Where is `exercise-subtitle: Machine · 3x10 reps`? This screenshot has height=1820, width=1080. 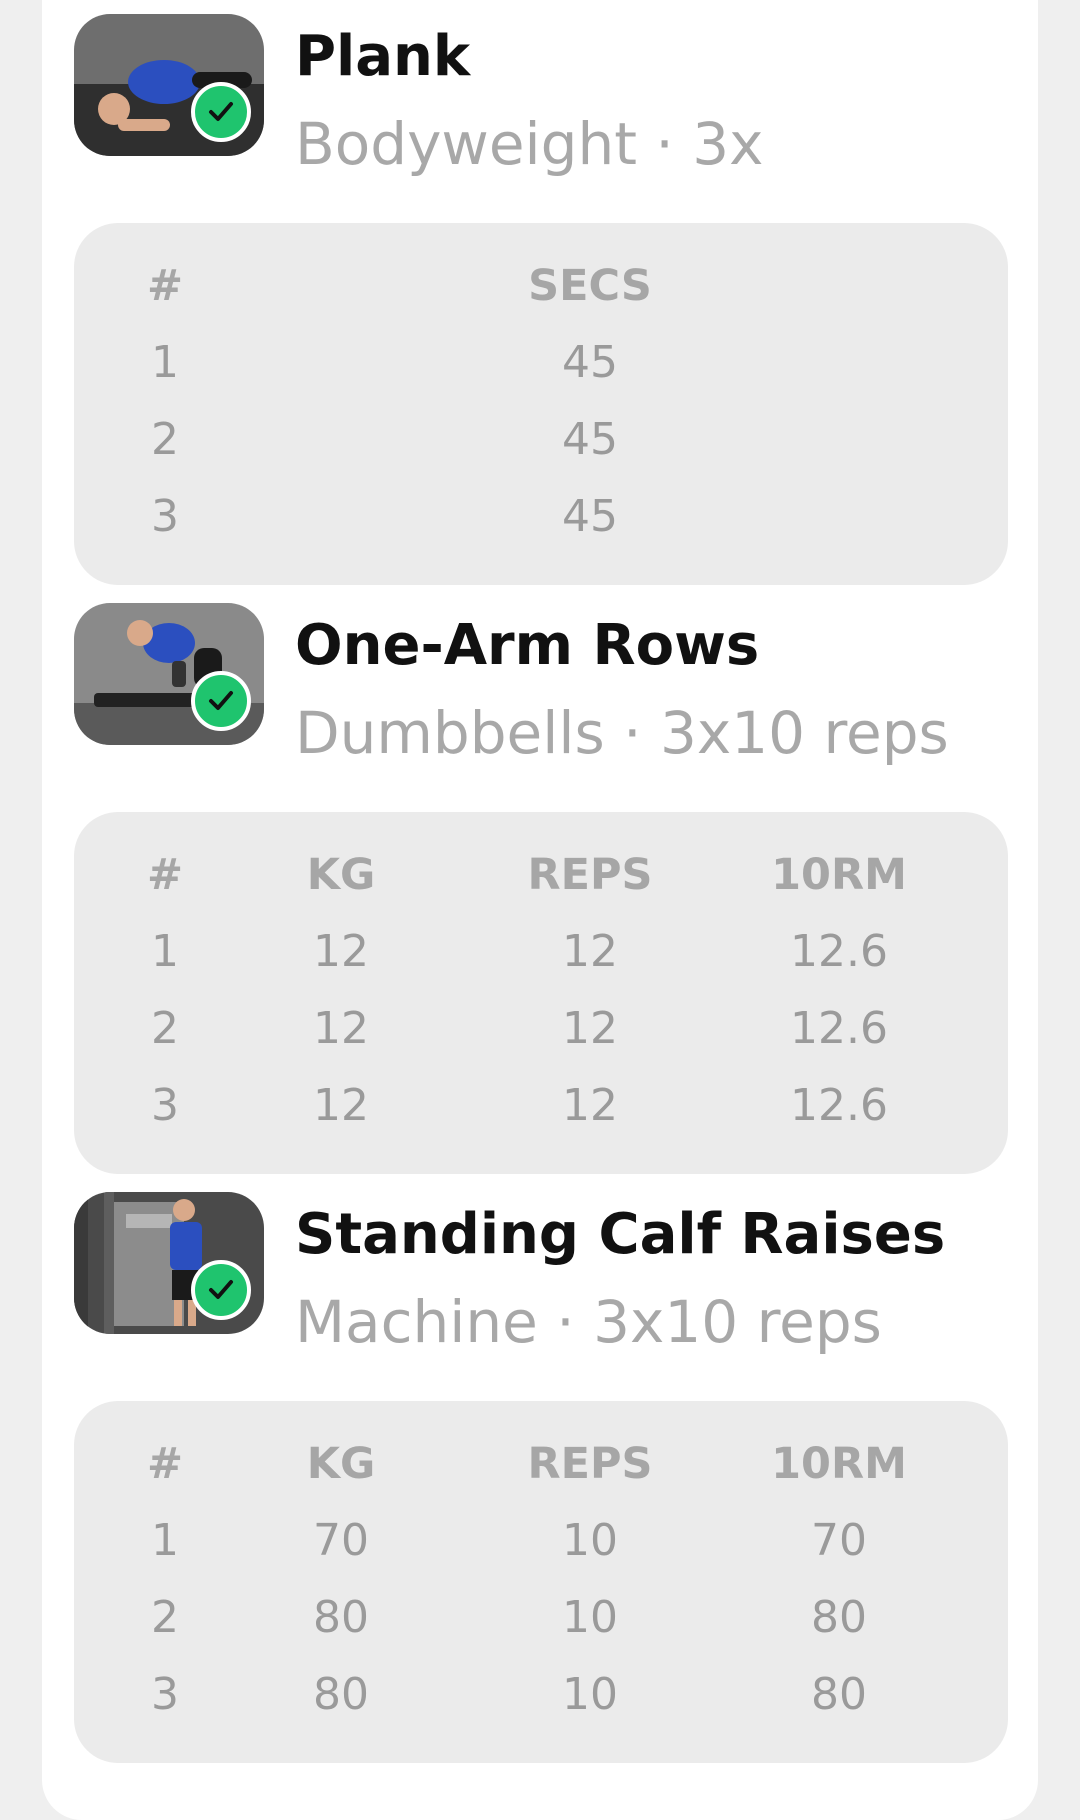
exercise-subtitle: Machine · 3x10 reps is located at coordinates (588, 1322).